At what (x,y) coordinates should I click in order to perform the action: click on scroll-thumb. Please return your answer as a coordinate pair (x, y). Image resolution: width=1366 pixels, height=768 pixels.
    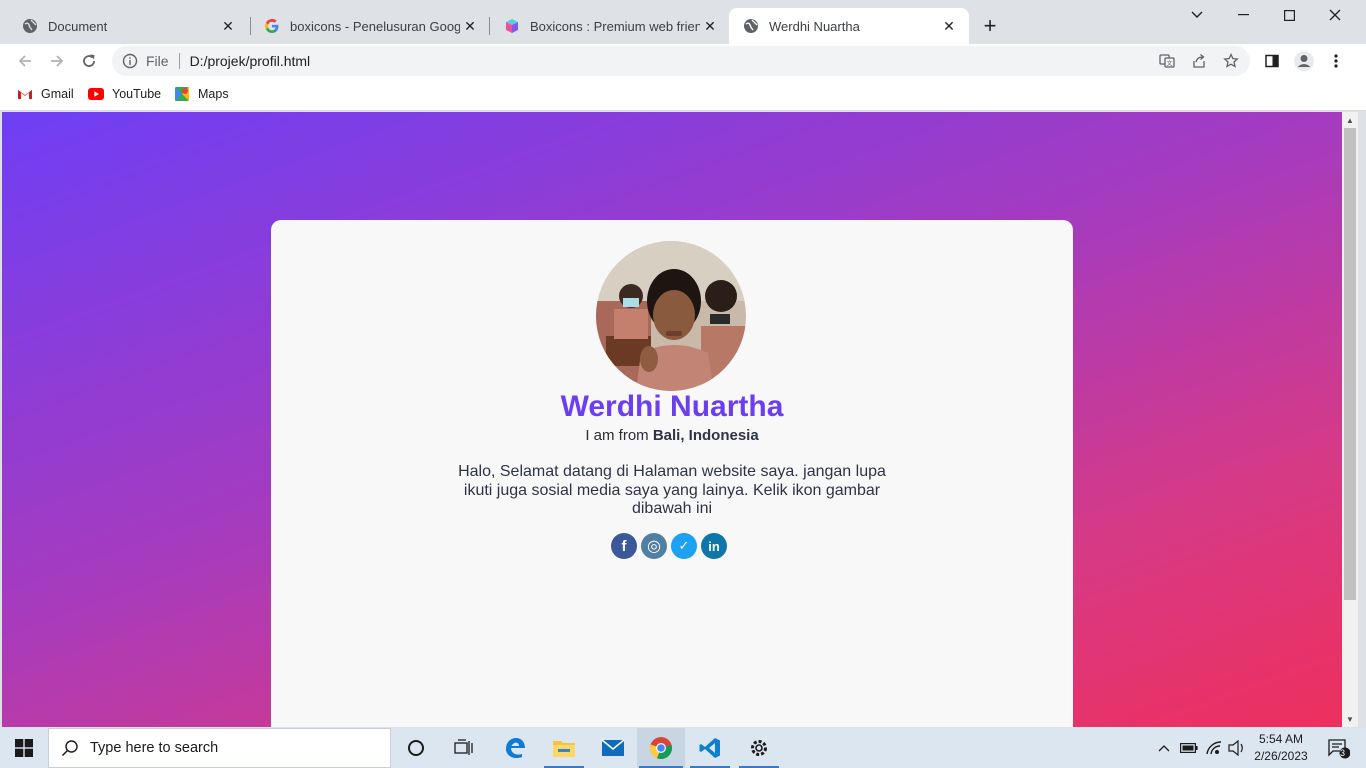
    Looking at the image, I should click on (1350, 364).